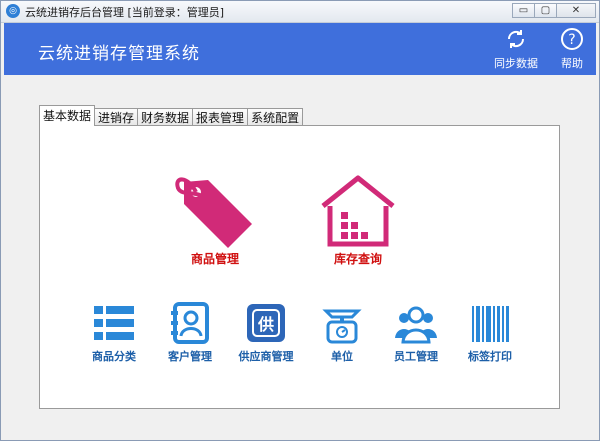 The width and height of the screenshot is (600, 441). Describe the element at coordinates (342, 356) in the screenshot. I see `unit-label: 单位` at that location.